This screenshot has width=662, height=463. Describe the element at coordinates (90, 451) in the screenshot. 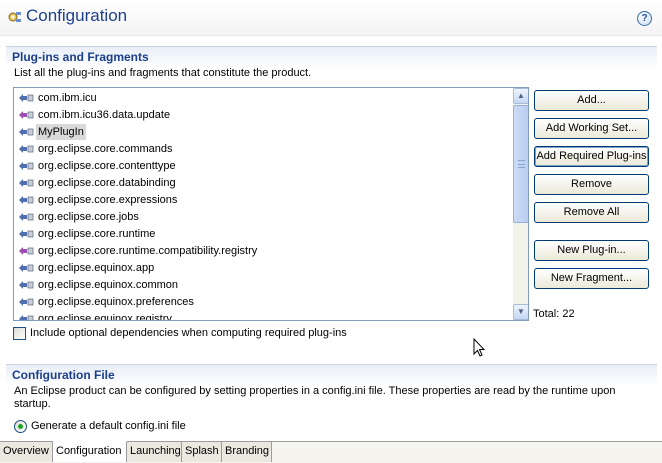

I see `tab-configuration: Configuration` at that location.